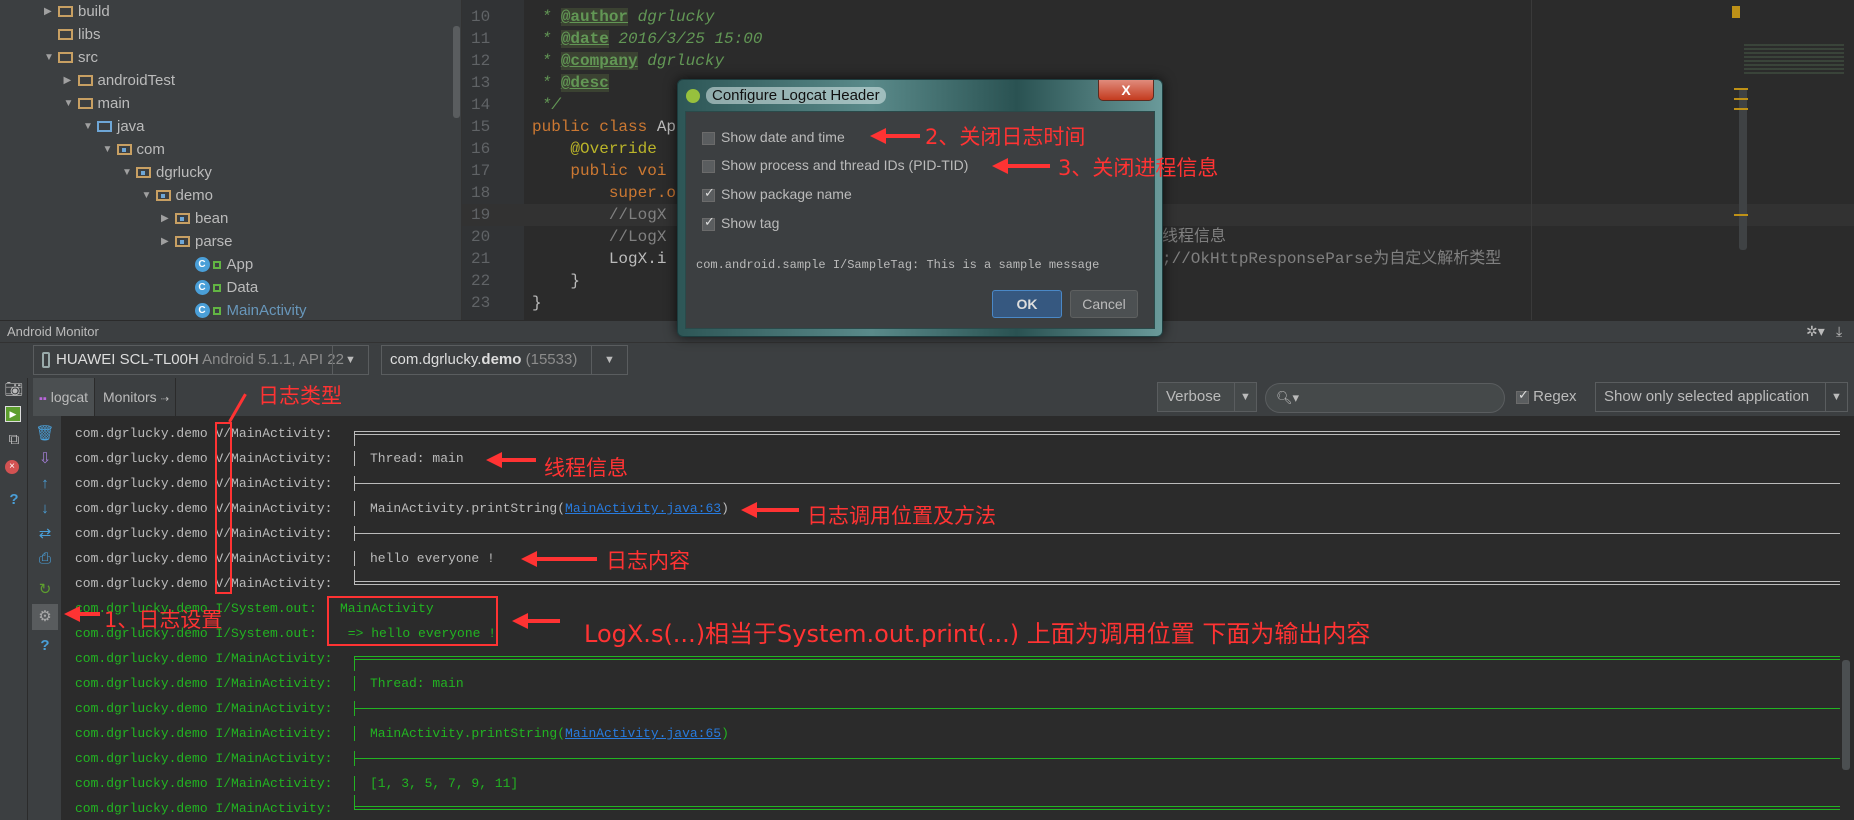 The height and width of the screenshot is (820, 1854). What do you see at coordinates (114, 126) in the screenshot?
I see `tree-item: ▼ java` at bounding box center [114, 126].